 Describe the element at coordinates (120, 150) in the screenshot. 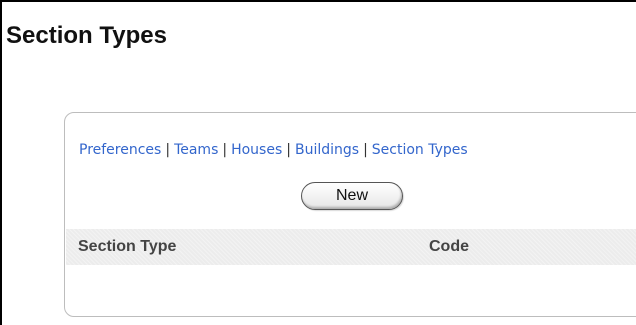

I see `nav-link-preferences: Preferences` at that location.